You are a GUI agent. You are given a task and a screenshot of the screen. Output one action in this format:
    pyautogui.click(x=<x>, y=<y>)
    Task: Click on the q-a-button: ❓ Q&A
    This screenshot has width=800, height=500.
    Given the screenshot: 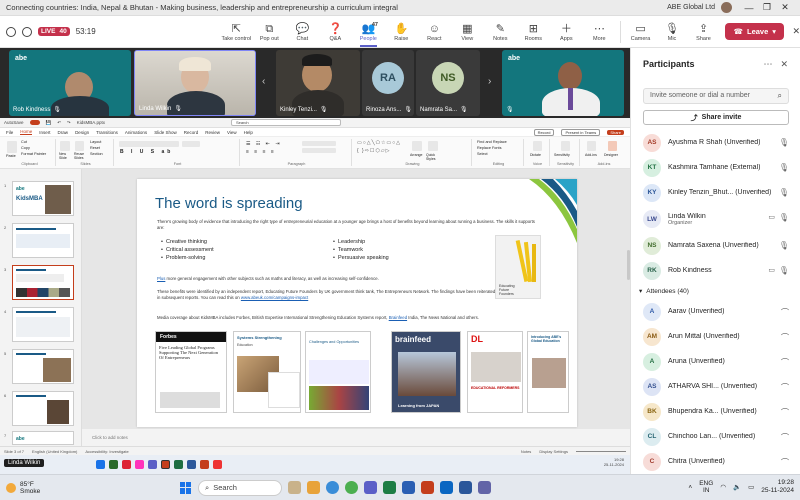 What is the action you would take?
    pyautogui.click(x=335, y=32)
    